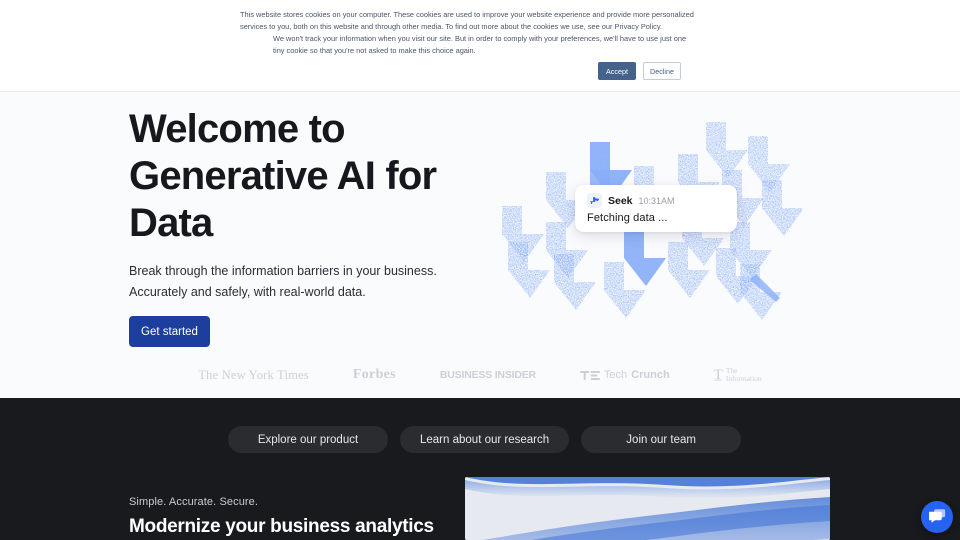 The width and height of the screenshot is (960, 540). What do you see at coordinates (718, 375) in the screenshot?
I see `information-t-mark: T̲` at bounding box center [718, 375].